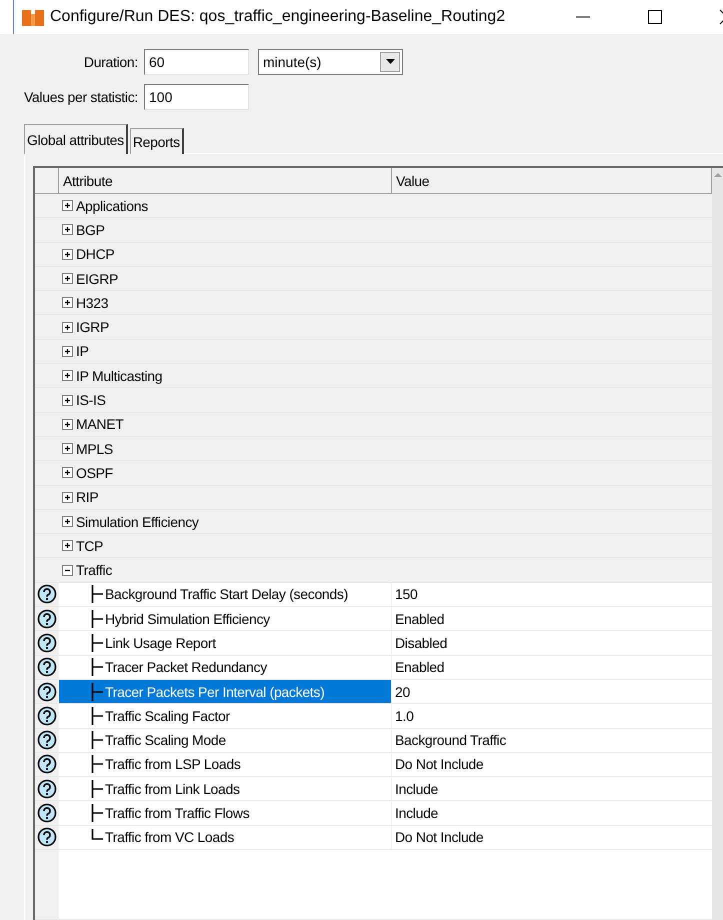 This screenshot has height=920, width=723. I want to click on attribute-group: IGRP, so click(225, 327).